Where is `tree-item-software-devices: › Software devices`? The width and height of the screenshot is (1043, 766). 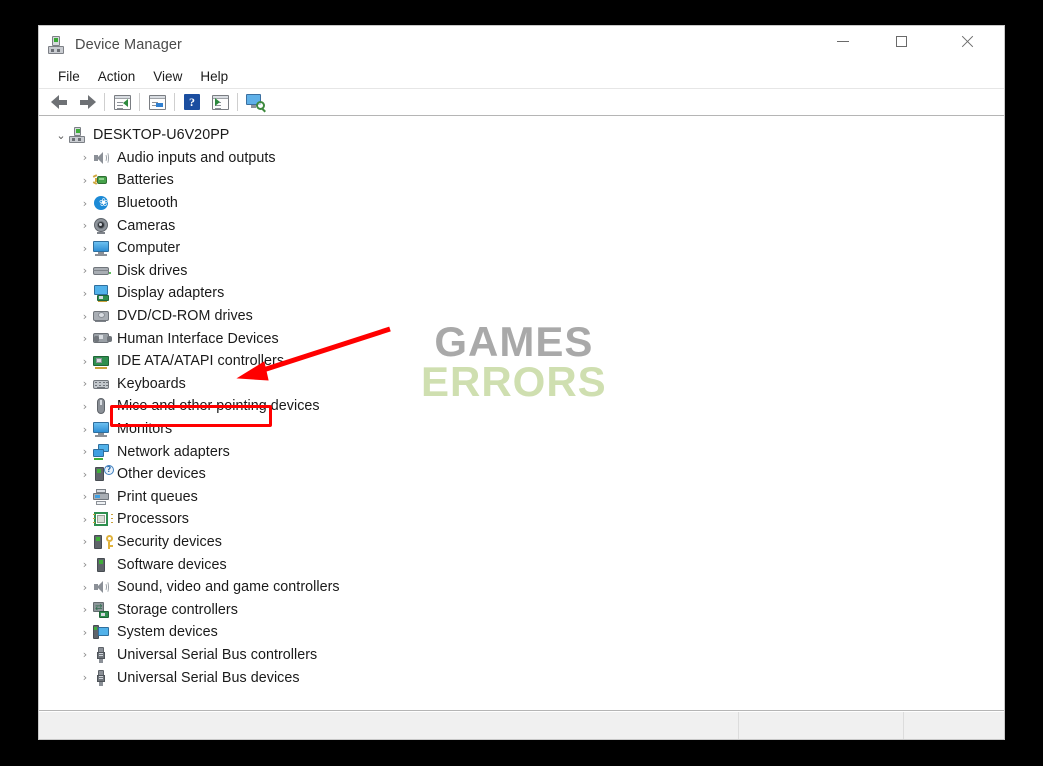
tree-item-software-devices: › Software devices is located at coordinates (521, 564).